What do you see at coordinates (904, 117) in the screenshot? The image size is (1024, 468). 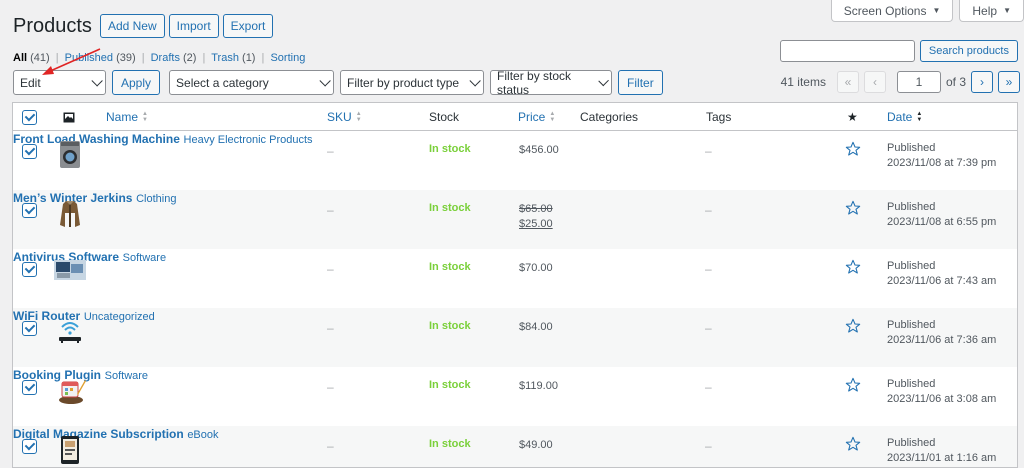 I see `column-date: Date ▲ ▼` at bounding box center [904, 117].